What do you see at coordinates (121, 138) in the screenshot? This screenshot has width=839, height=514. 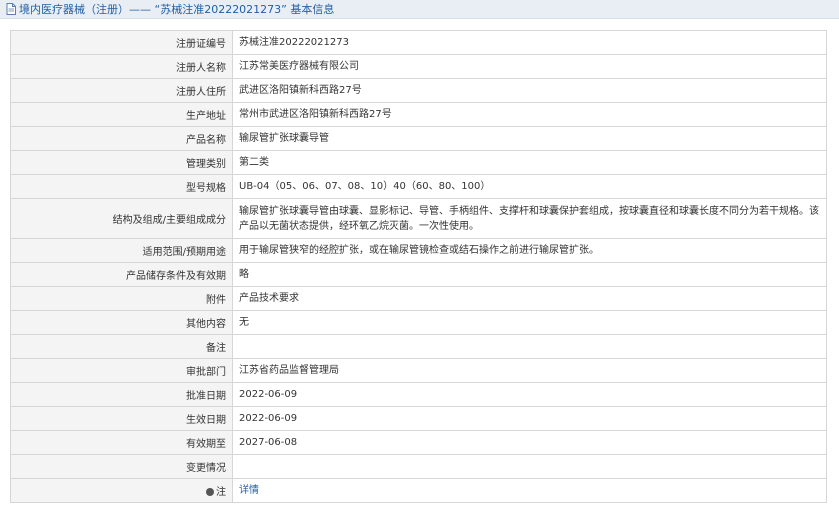 I see `row-label: 产品名称` at bounding box center [121, 138].